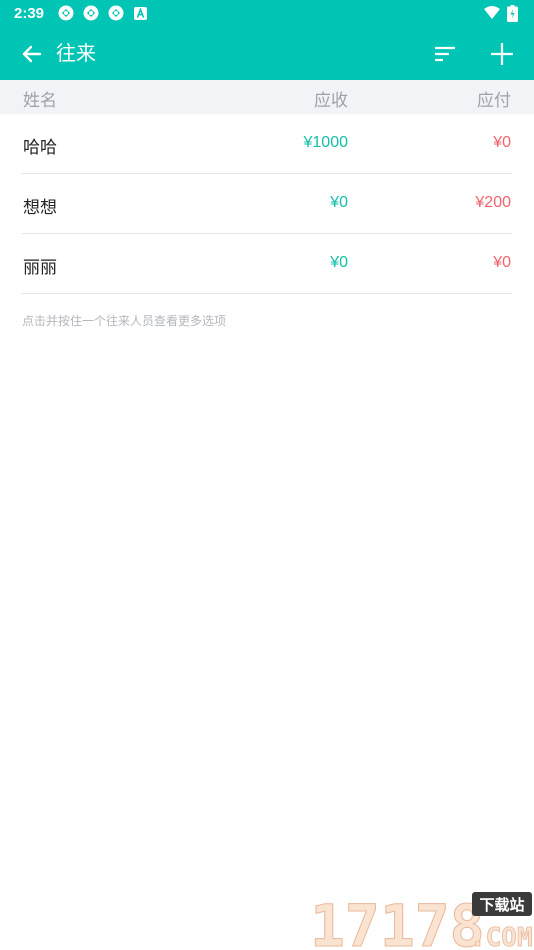 The height and width of the screenshot is (950, 534). Describe the element at coordinates (493, 202) in the screenshot. I see `row-payable: ¥200` at that location.